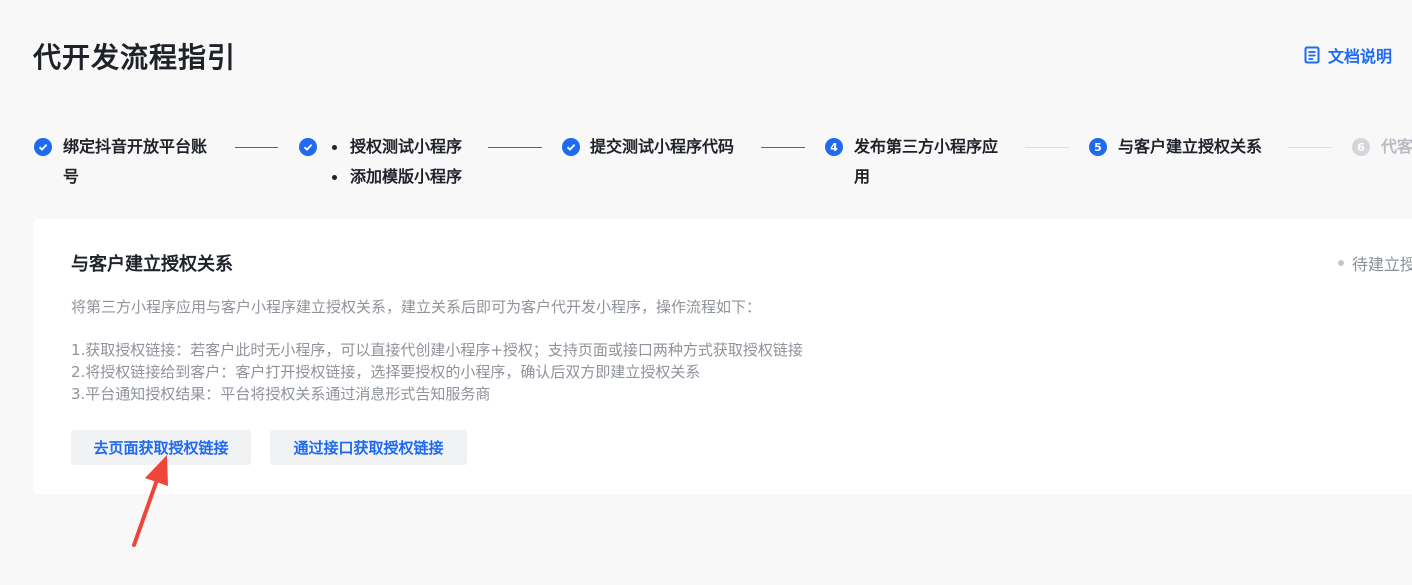  Describe the element at coordinates (926, 162) in the screenshot. I see `step-4-label: 发布第三方小程序应 用` at that location.